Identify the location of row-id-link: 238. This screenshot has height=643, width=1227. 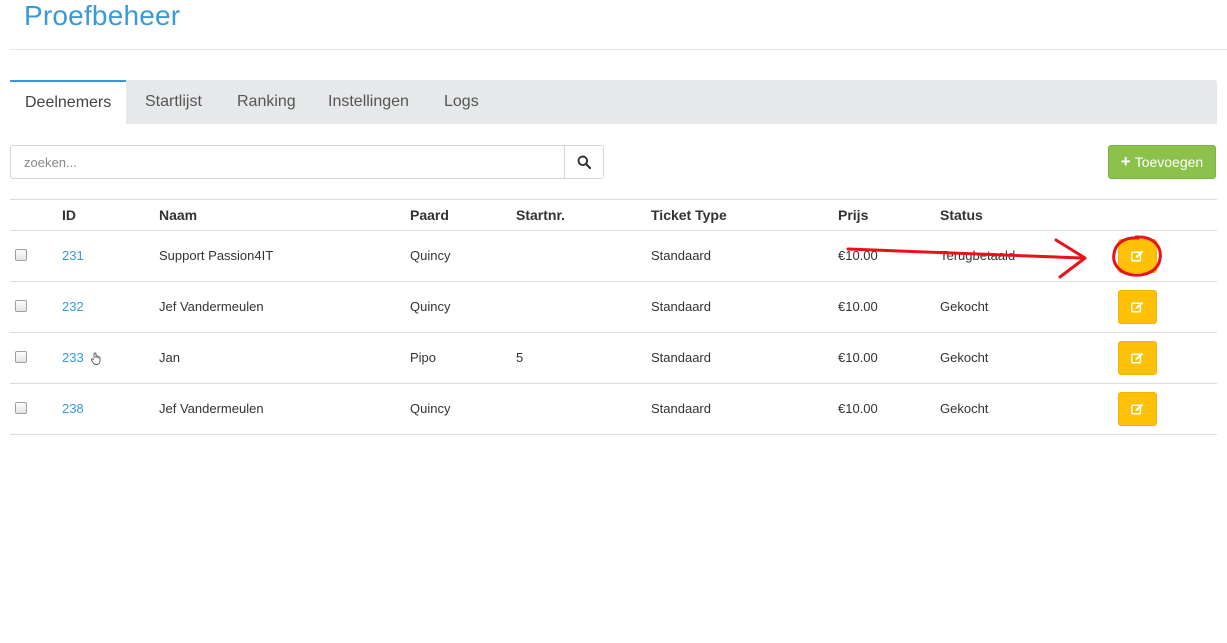
(73, 409).